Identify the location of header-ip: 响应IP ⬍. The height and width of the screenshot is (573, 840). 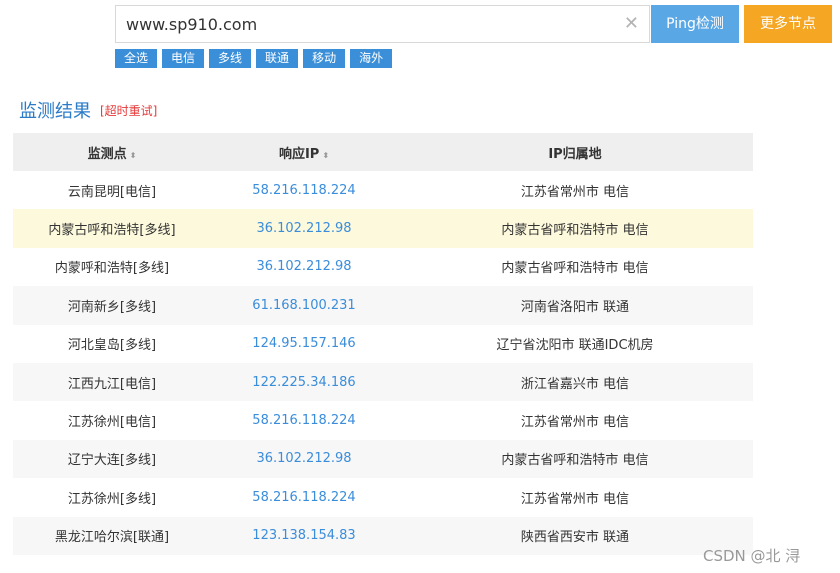
(304, 152).